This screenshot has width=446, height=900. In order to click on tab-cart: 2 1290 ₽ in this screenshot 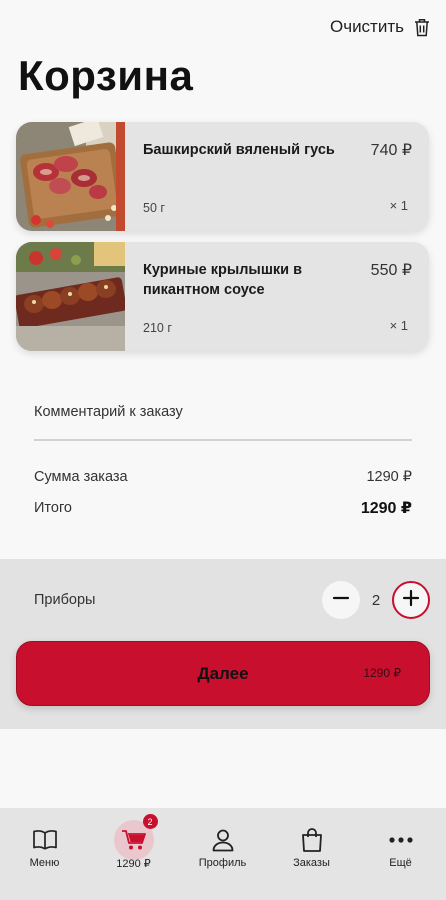, I will do `click(133, 854)`.